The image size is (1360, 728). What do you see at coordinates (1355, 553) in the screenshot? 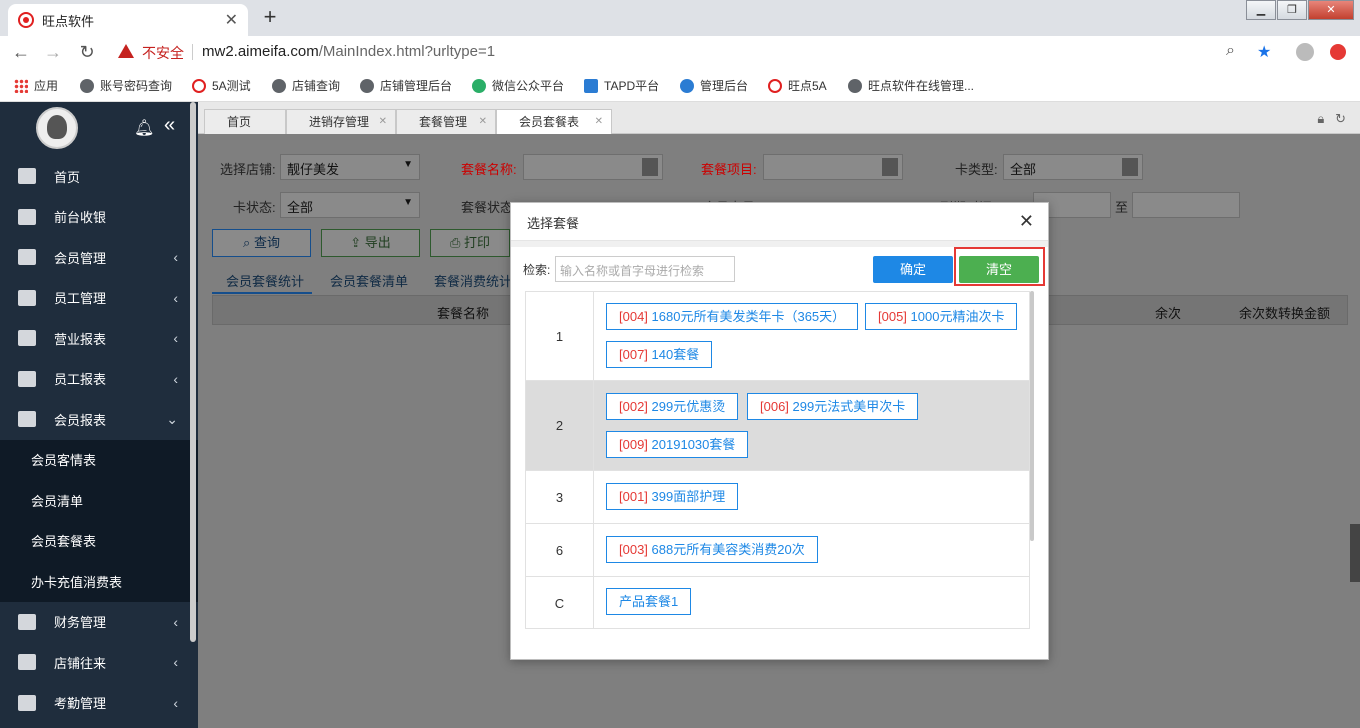
I see `page-scrollbar` at bounding box center [1355, 553].